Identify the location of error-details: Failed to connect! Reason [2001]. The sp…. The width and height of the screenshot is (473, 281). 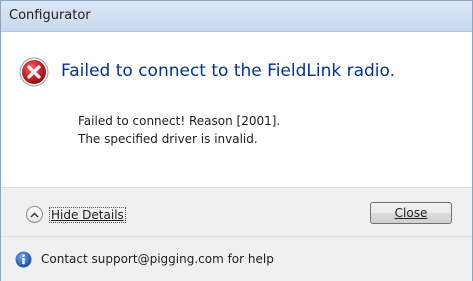
(179, 130).